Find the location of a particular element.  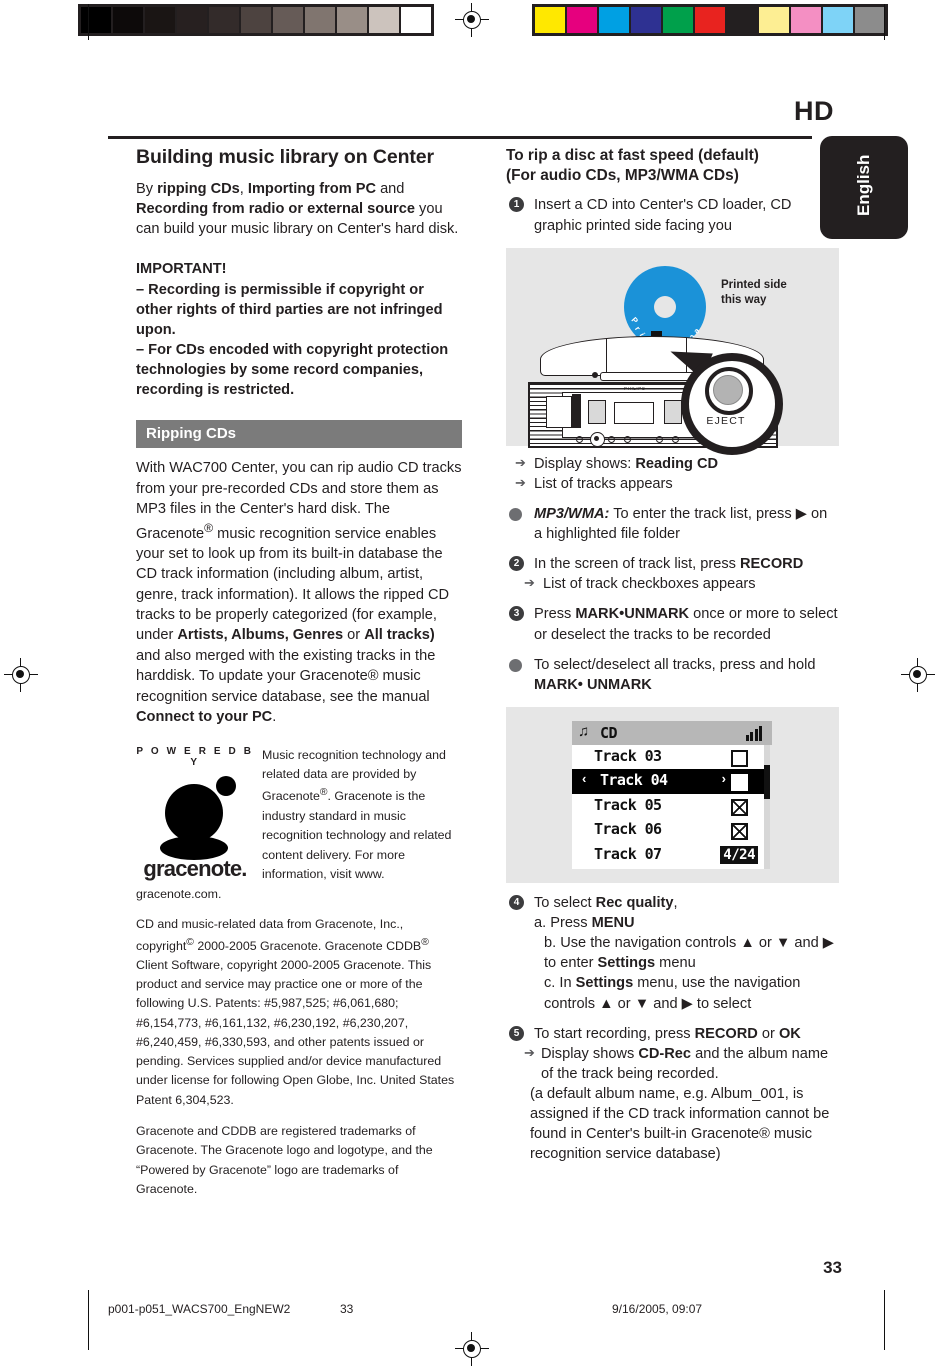

list-item: Track 05 is located at coordinates (668, 806).